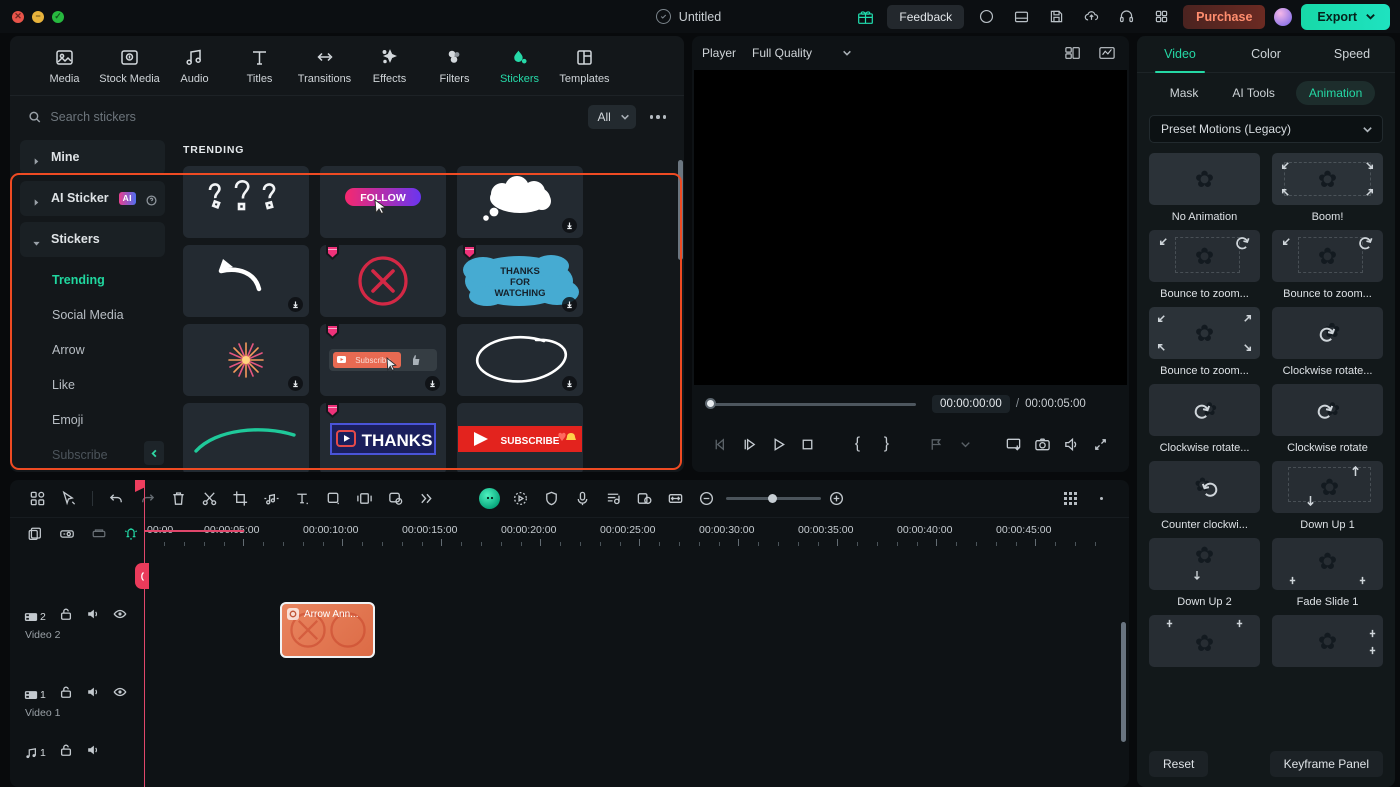 Image resolution: width=1400 pixels, height=787 pixels. I want to click on add-track-icon, so click(35, 534).